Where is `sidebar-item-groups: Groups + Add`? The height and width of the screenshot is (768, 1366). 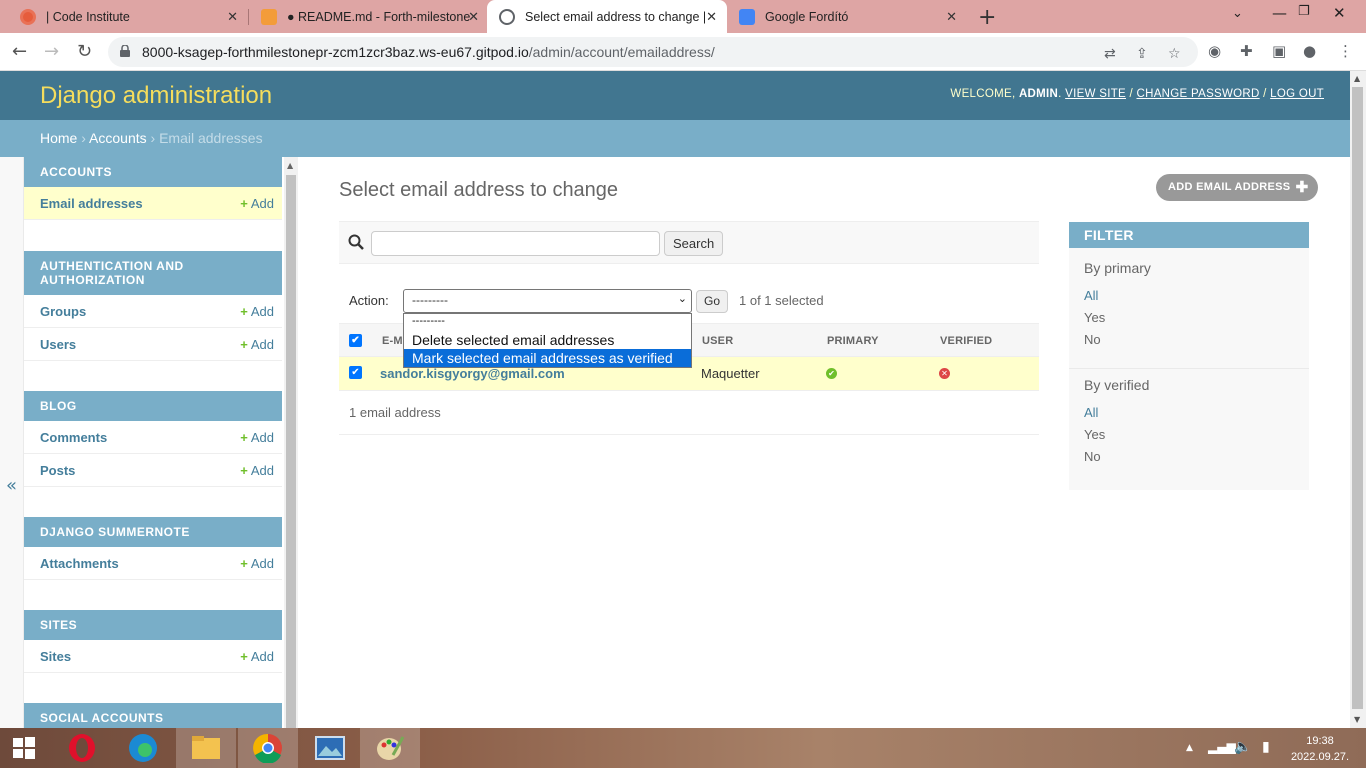
sidebar-item-groups: Groups + Add is located at coordinates (153, 311).